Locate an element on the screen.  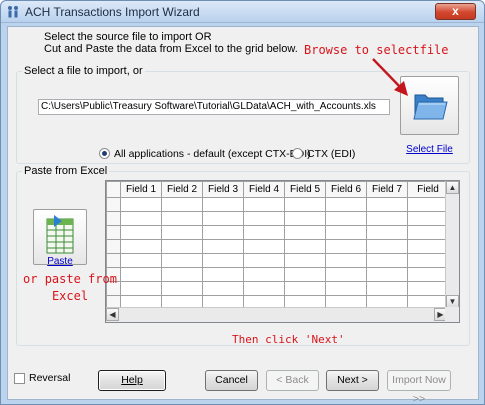
next-button: Next > is located at coordinates (352, 380).